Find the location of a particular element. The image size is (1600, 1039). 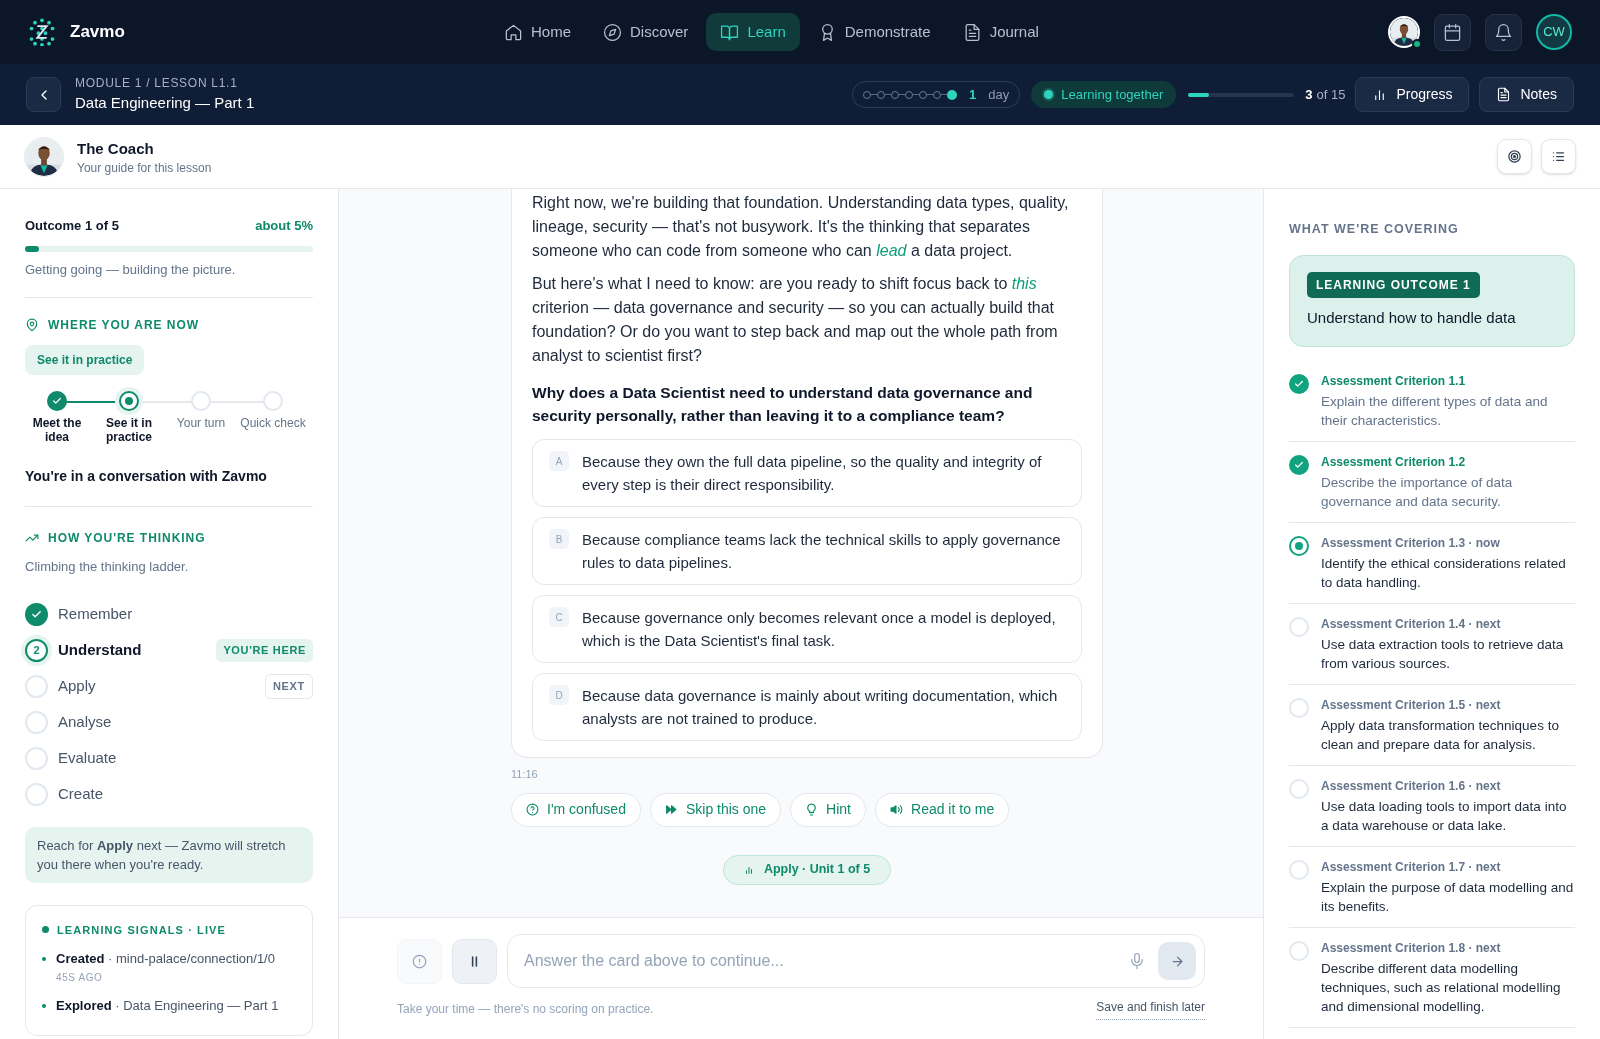

message-time: 11:16 is located at coordinates (525, 774).